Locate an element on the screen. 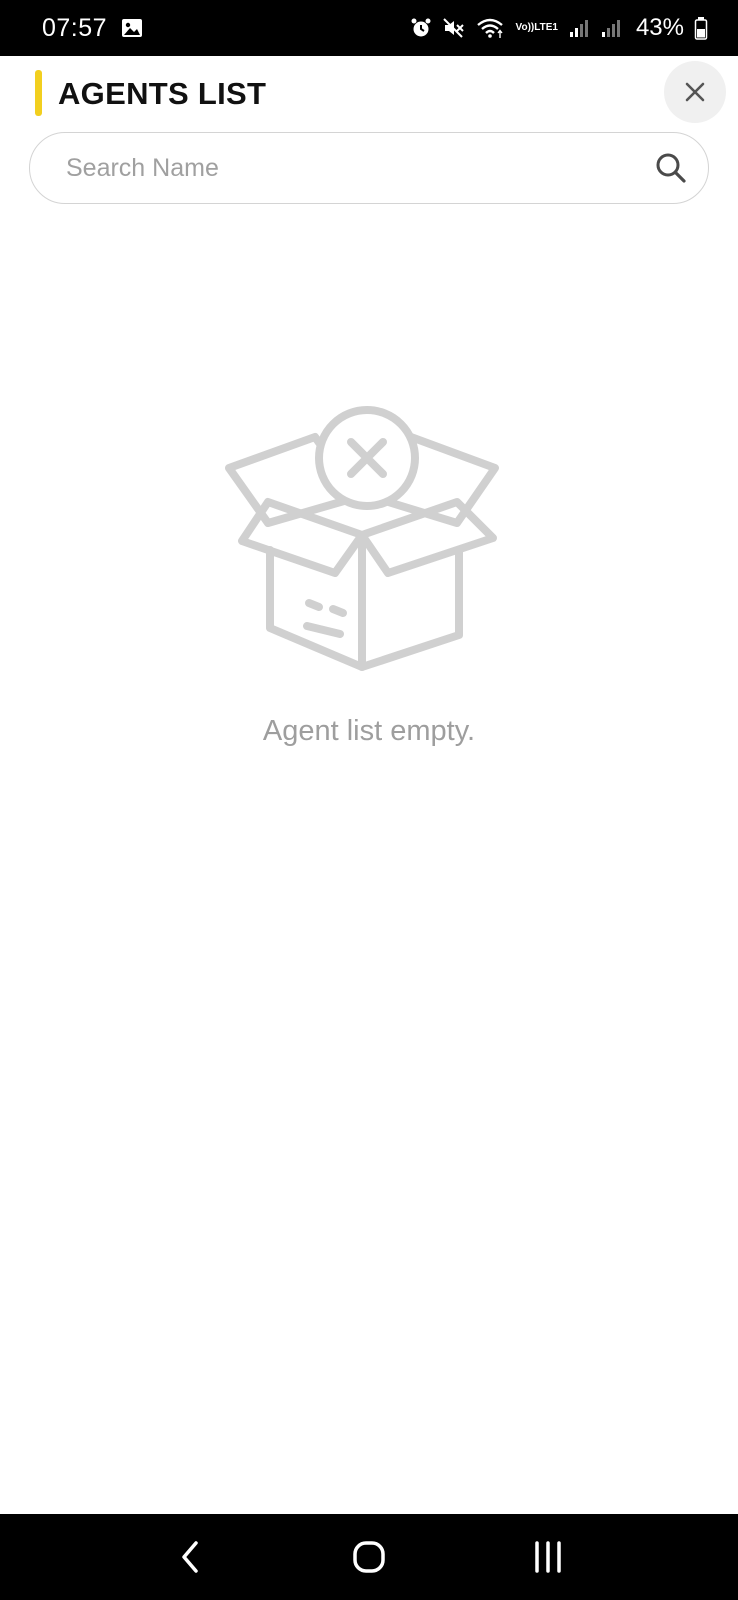 This screenshot has height=1600, width=738. lte-label: LTE1 is located at coordinates (546, 27).